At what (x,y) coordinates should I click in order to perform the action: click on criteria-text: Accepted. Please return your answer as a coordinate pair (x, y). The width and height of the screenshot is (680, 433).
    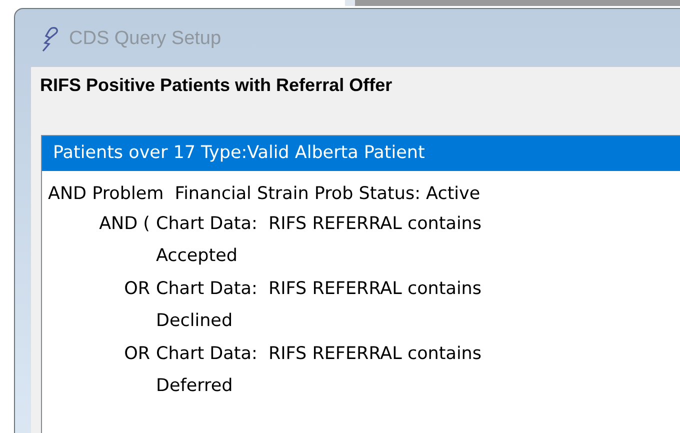
    Looking at the image, I should click on (197, 256).